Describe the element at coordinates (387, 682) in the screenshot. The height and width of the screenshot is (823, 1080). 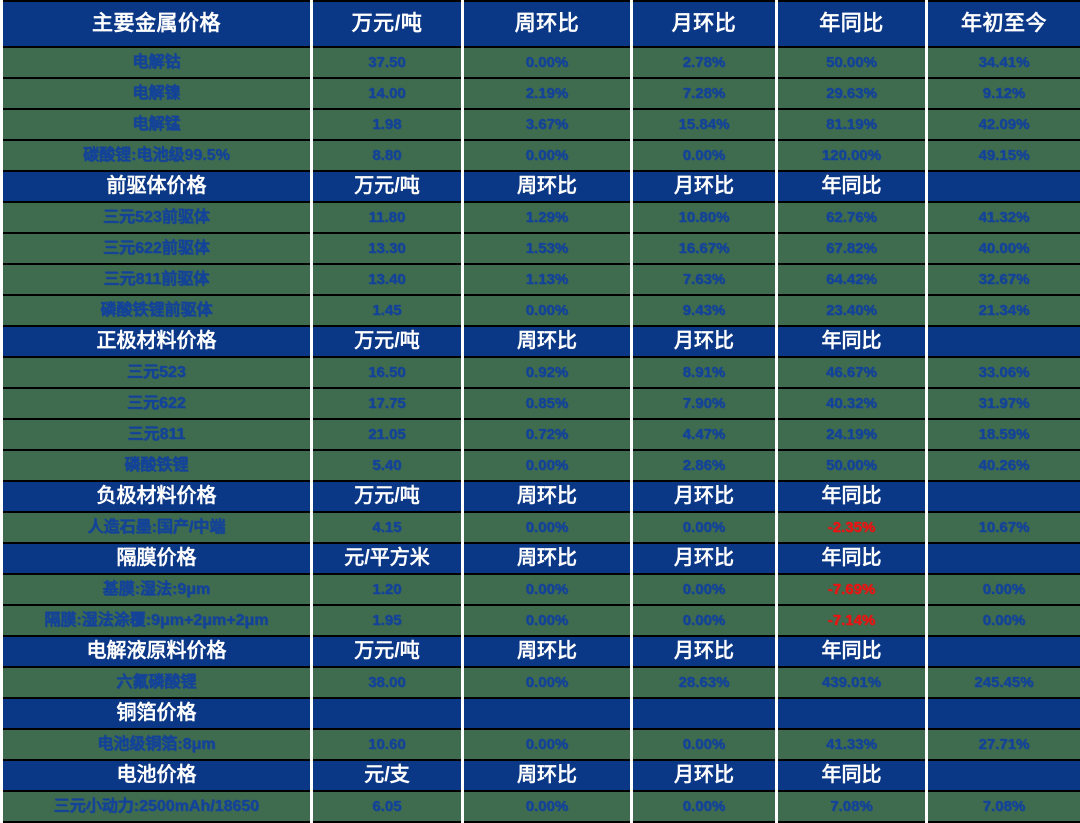
I see `price-cell: 38.00` at that location.